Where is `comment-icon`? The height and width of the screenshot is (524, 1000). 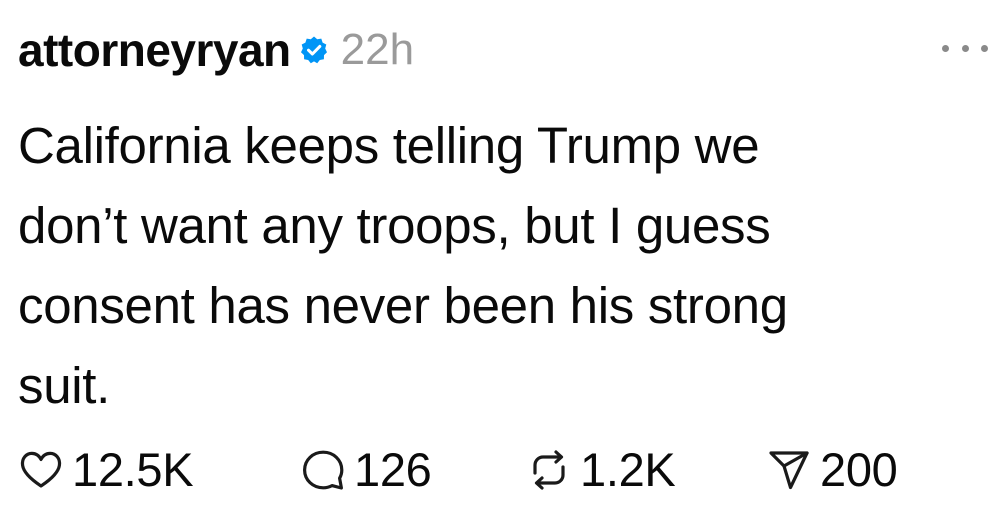 comment-icon is located at coordinates (323, 470).